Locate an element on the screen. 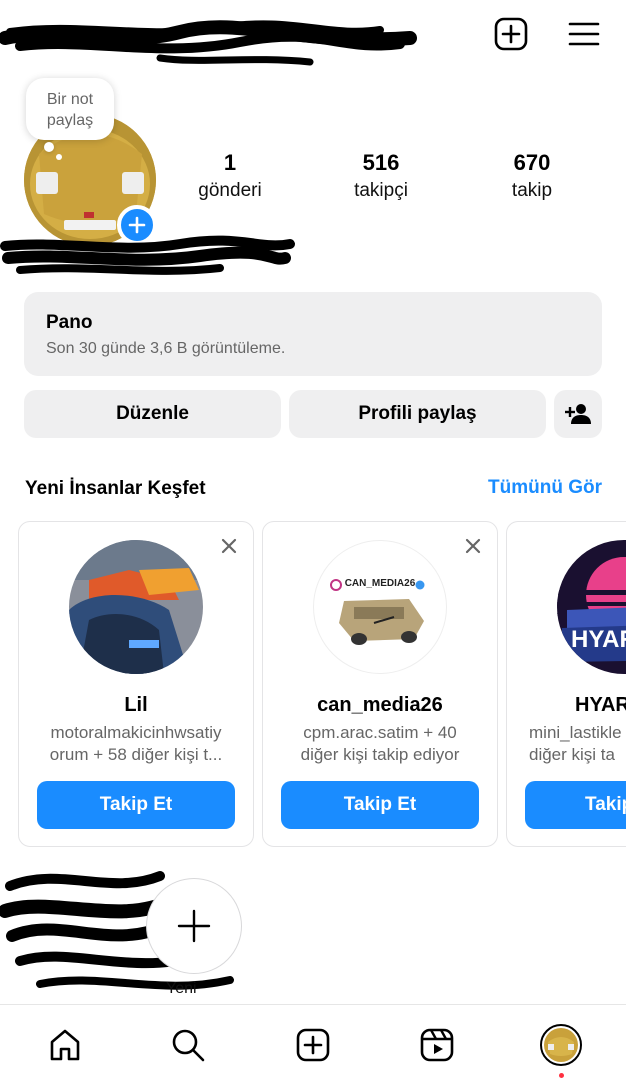 This screenshot has height=1080, width=626. plus-square-icon is located at coordinates (511, 34).